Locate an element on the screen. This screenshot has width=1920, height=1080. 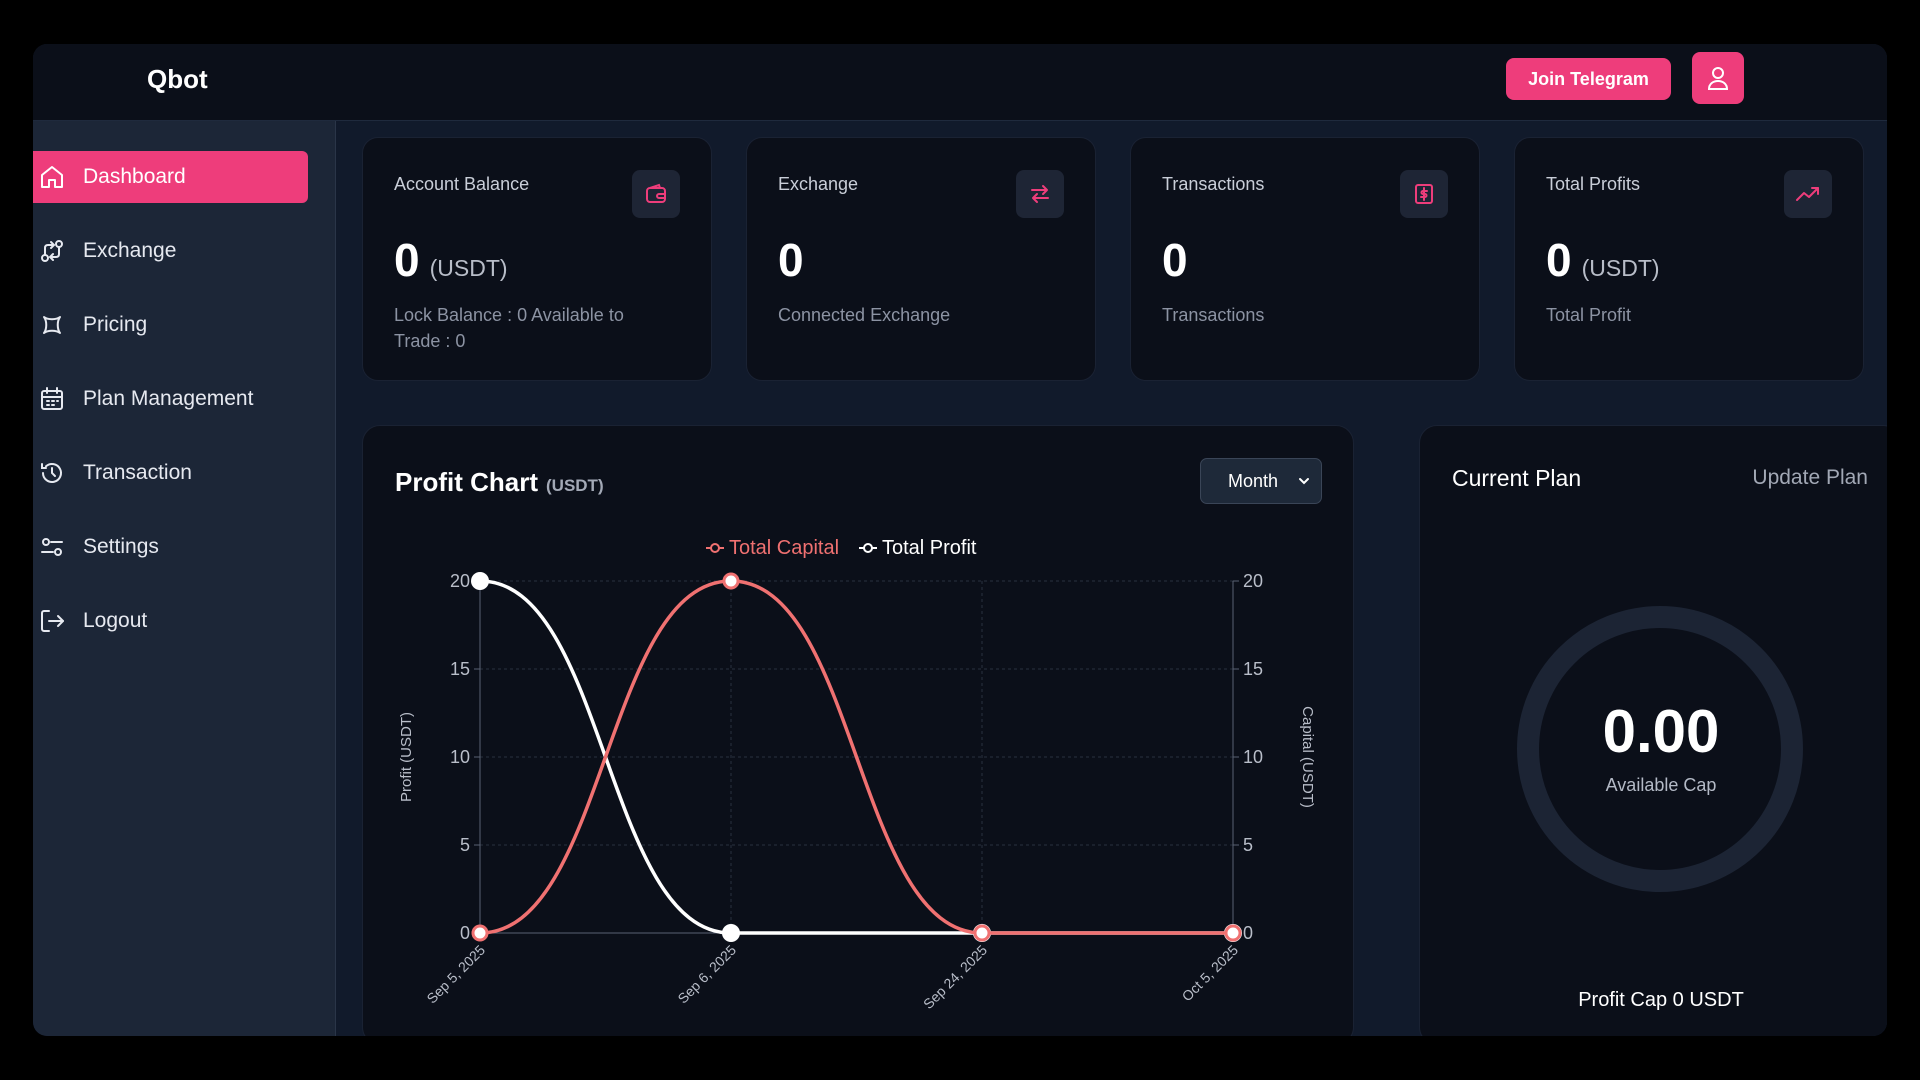
chart-y2-tick-label: 5 is located at coordinates (1248, 845).